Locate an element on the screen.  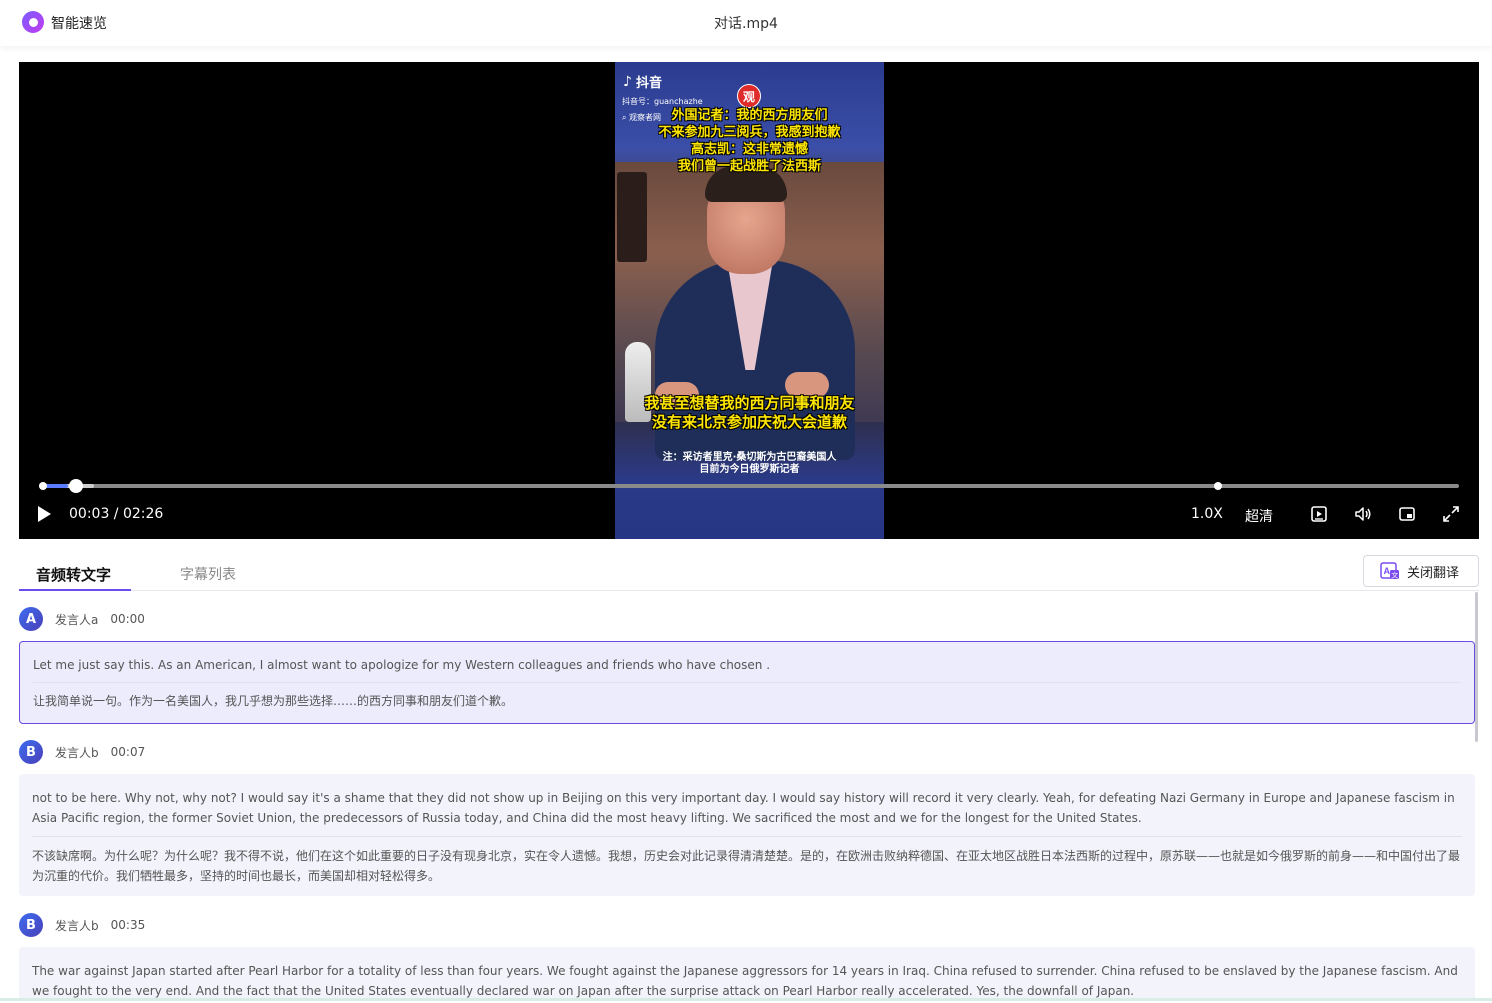
progress-bar is located at coordinates (749, 486).